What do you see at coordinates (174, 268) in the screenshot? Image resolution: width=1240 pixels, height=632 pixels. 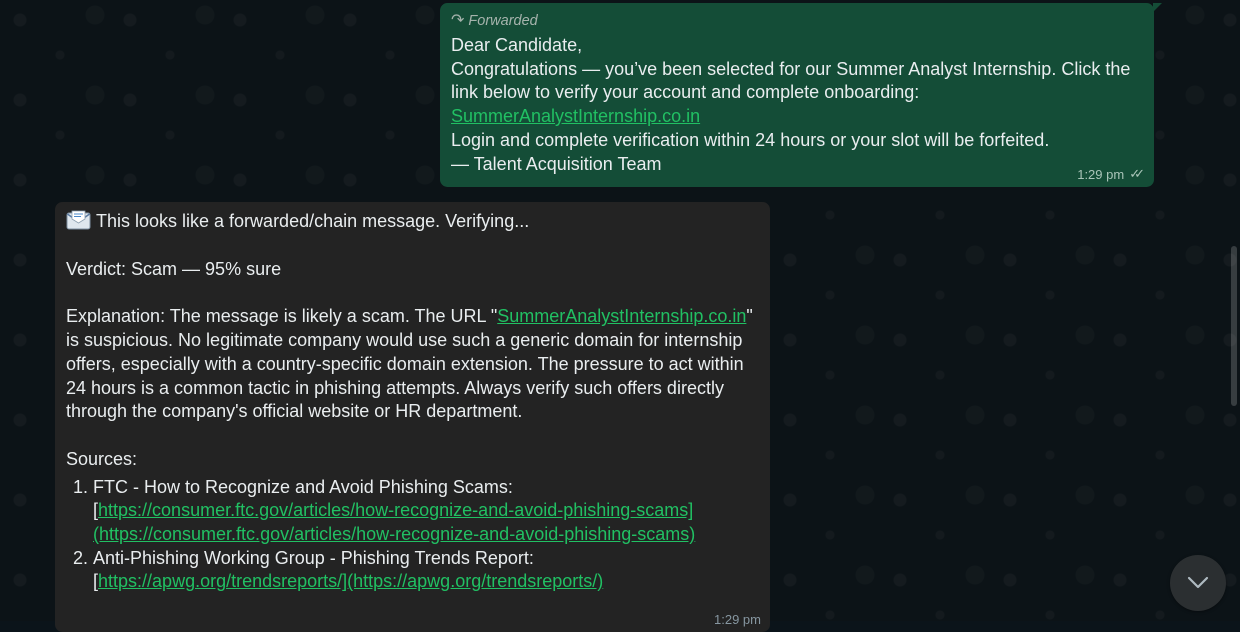 I see `verdict-text: Verdict: Scam — 95% sure` at bounding box center [174, 268].